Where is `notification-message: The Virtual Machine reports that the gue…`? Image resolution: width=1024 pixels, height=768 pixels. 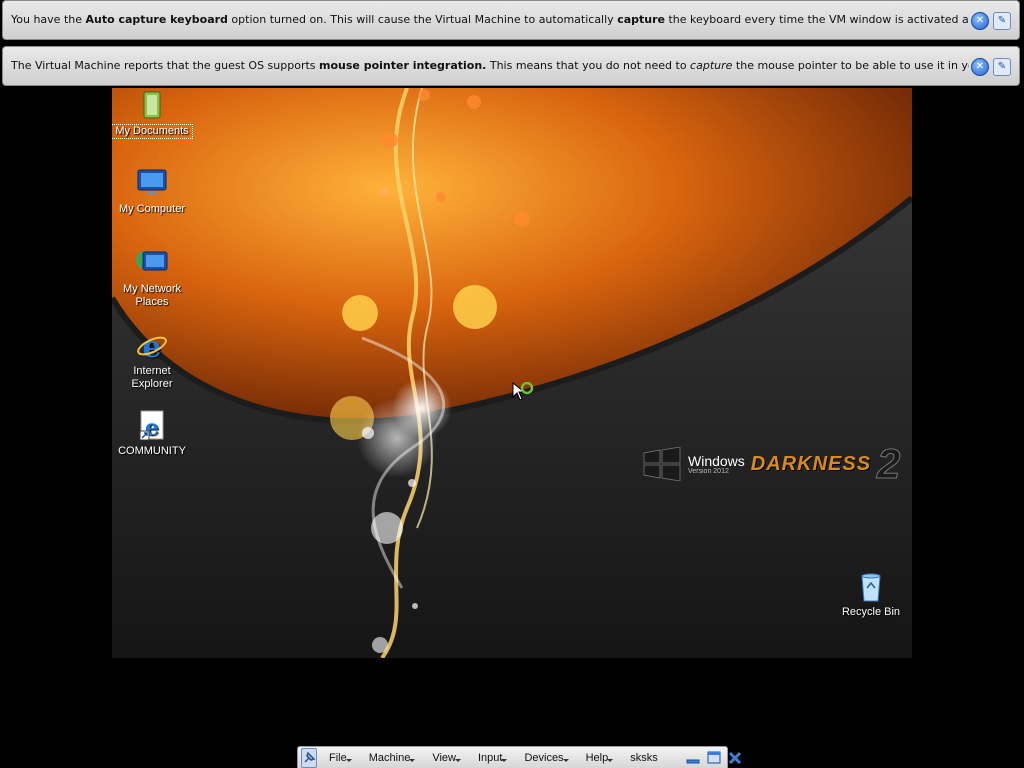 notification-message: The Virtual Machine reports that the gue… is located at coordinates (490, 66).